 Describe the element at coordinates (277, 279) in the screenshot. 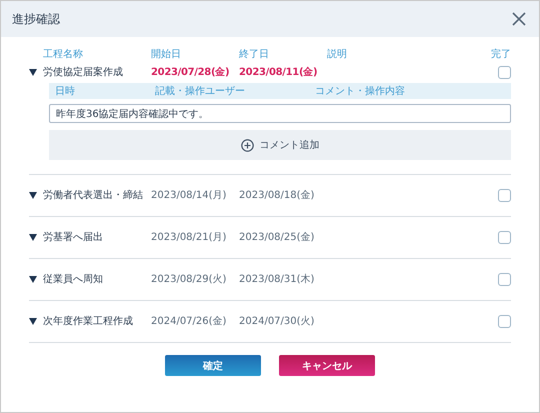

I see `end-date: 2023/08/31(木)` at that location.